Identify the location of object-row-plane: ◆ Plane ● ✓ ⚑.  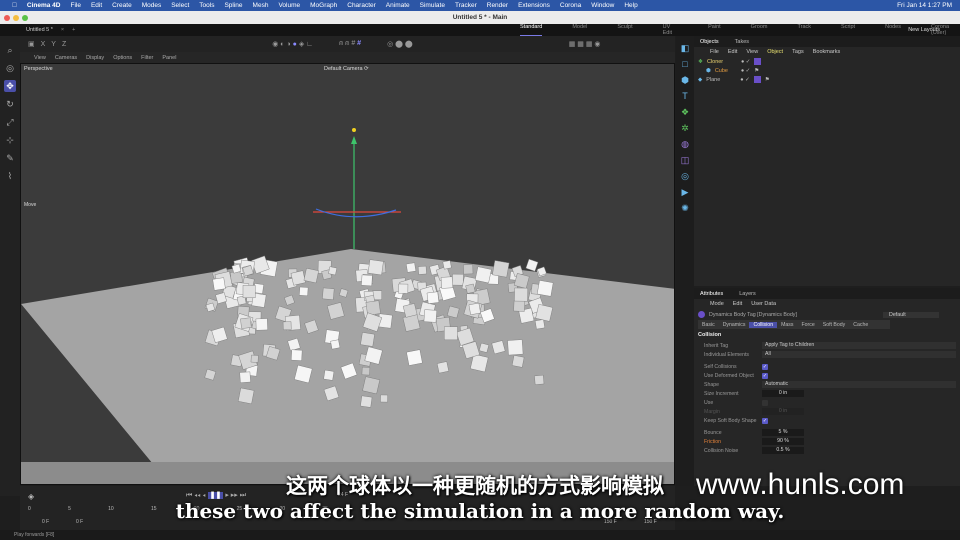
(827, 79).